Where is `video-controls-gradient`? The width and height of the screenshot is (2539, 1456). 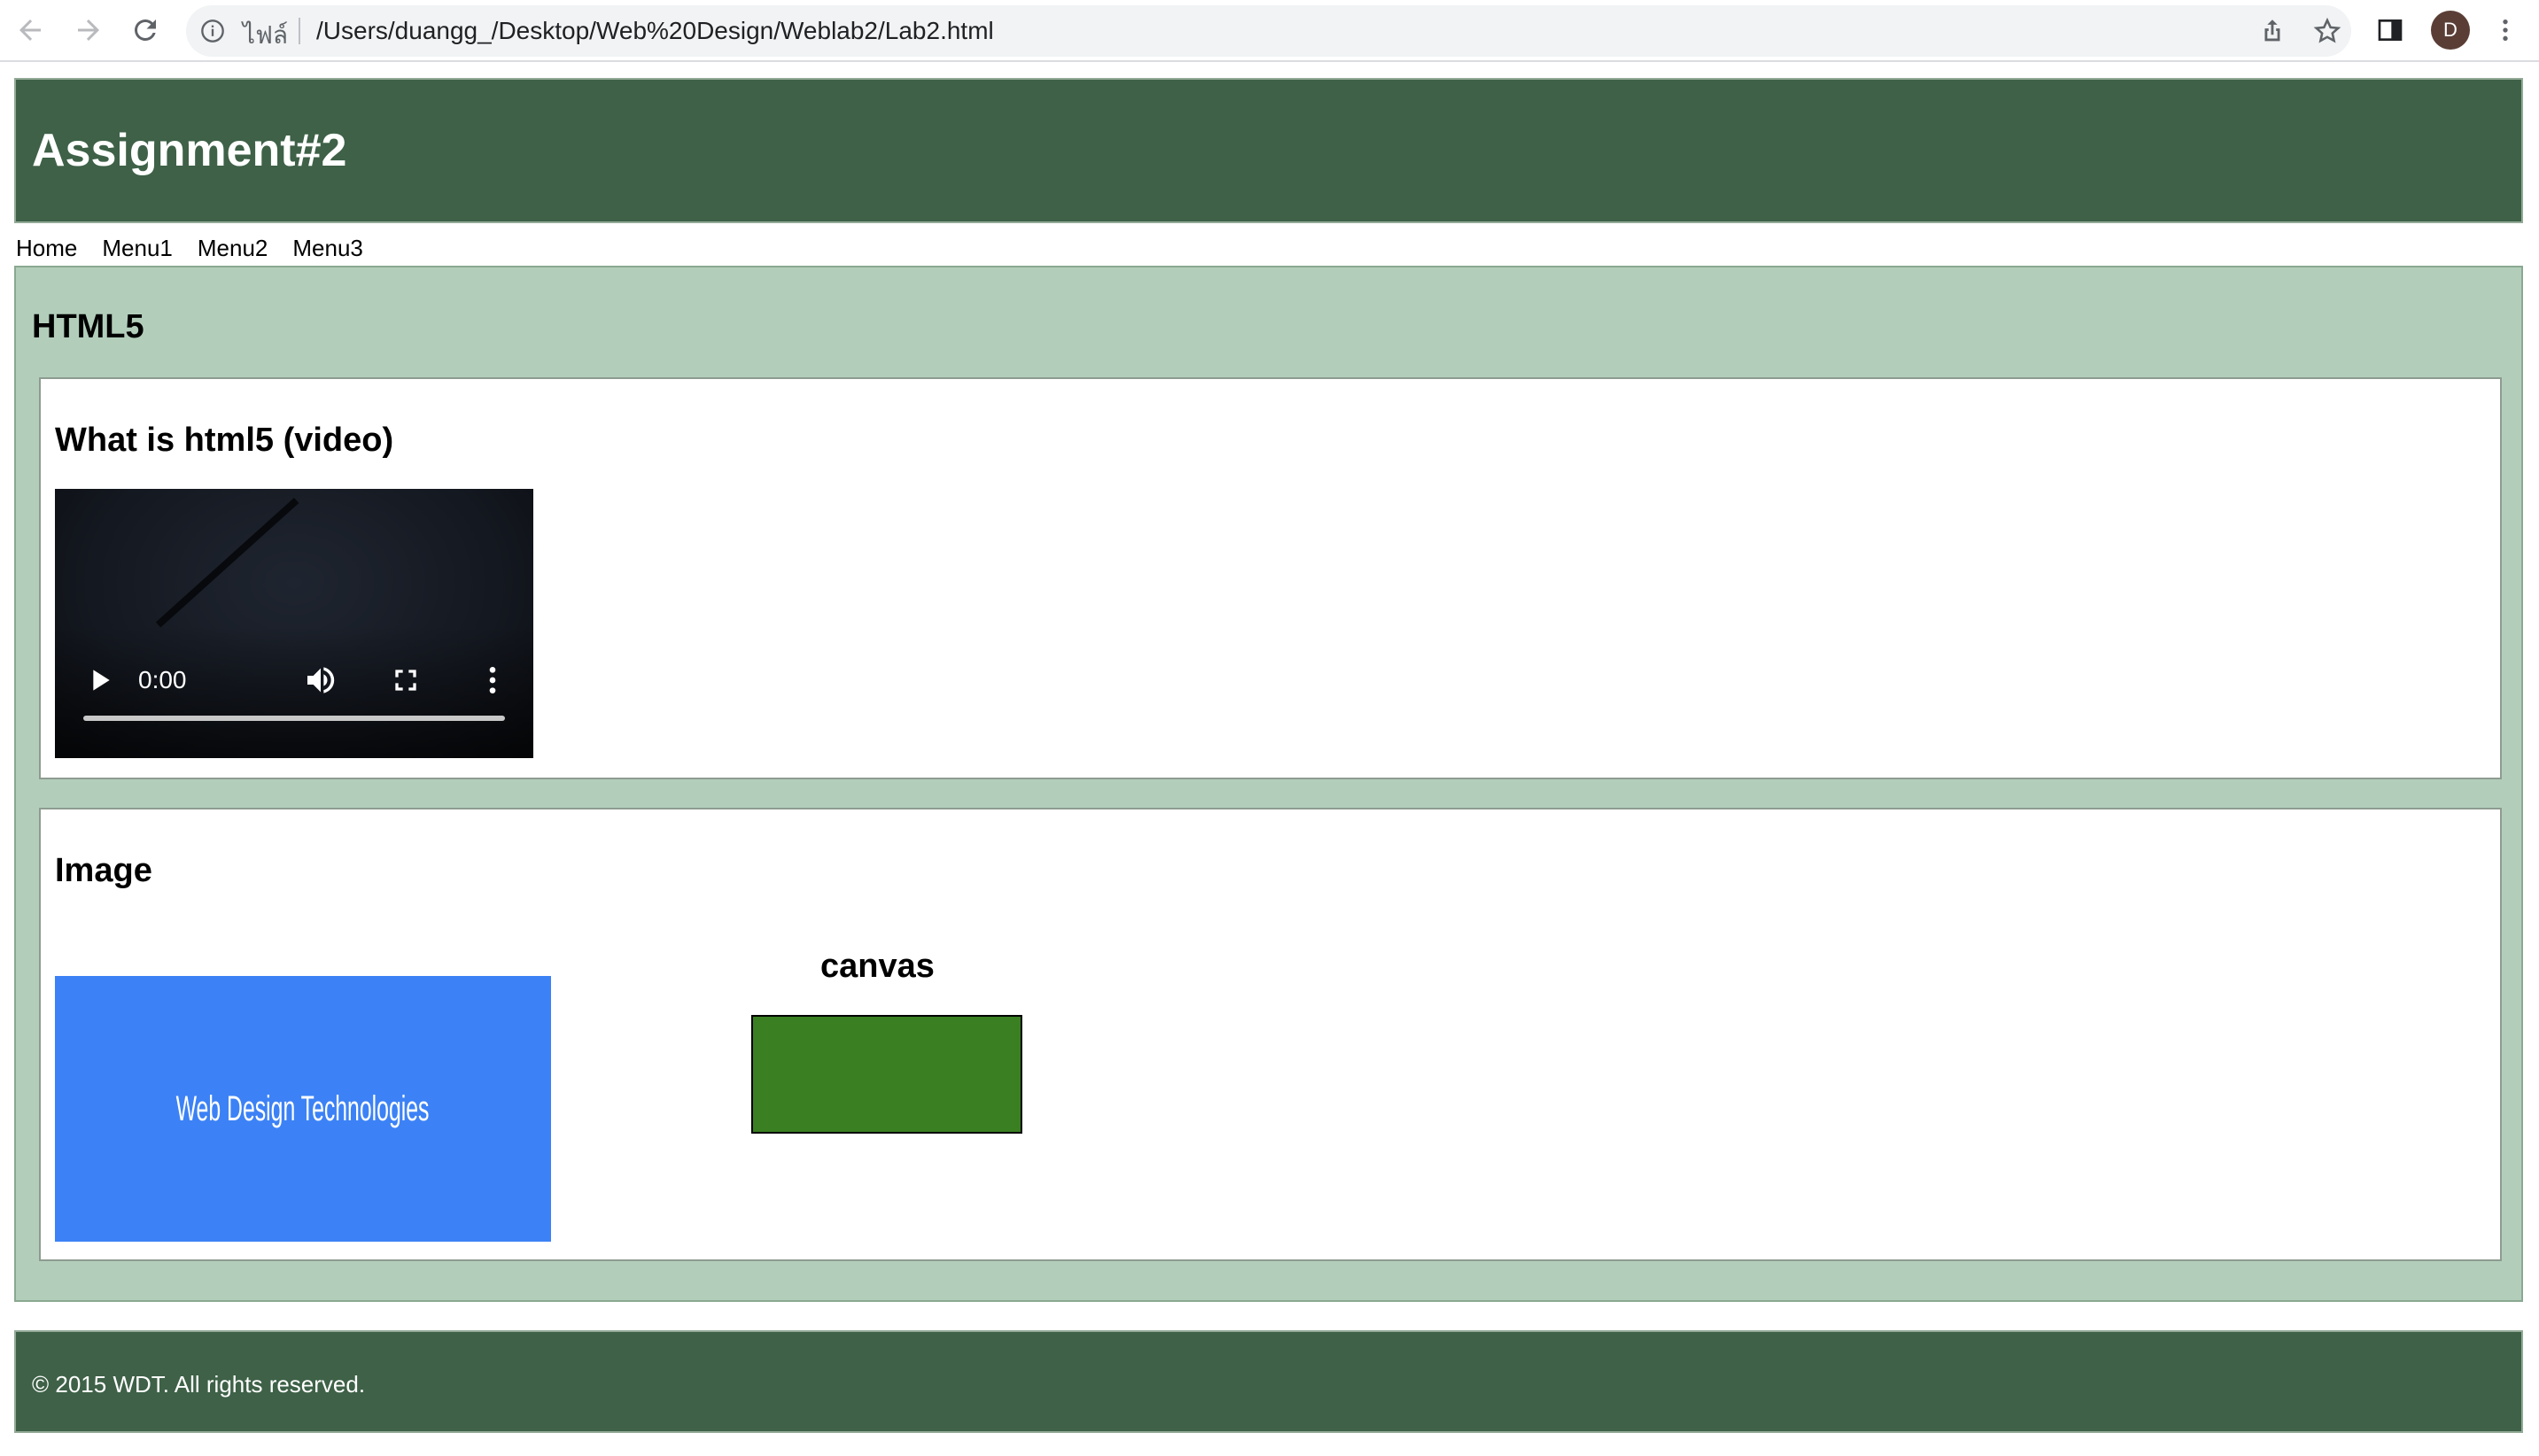
video-controls-gradient is located at coordinates (294, 691).